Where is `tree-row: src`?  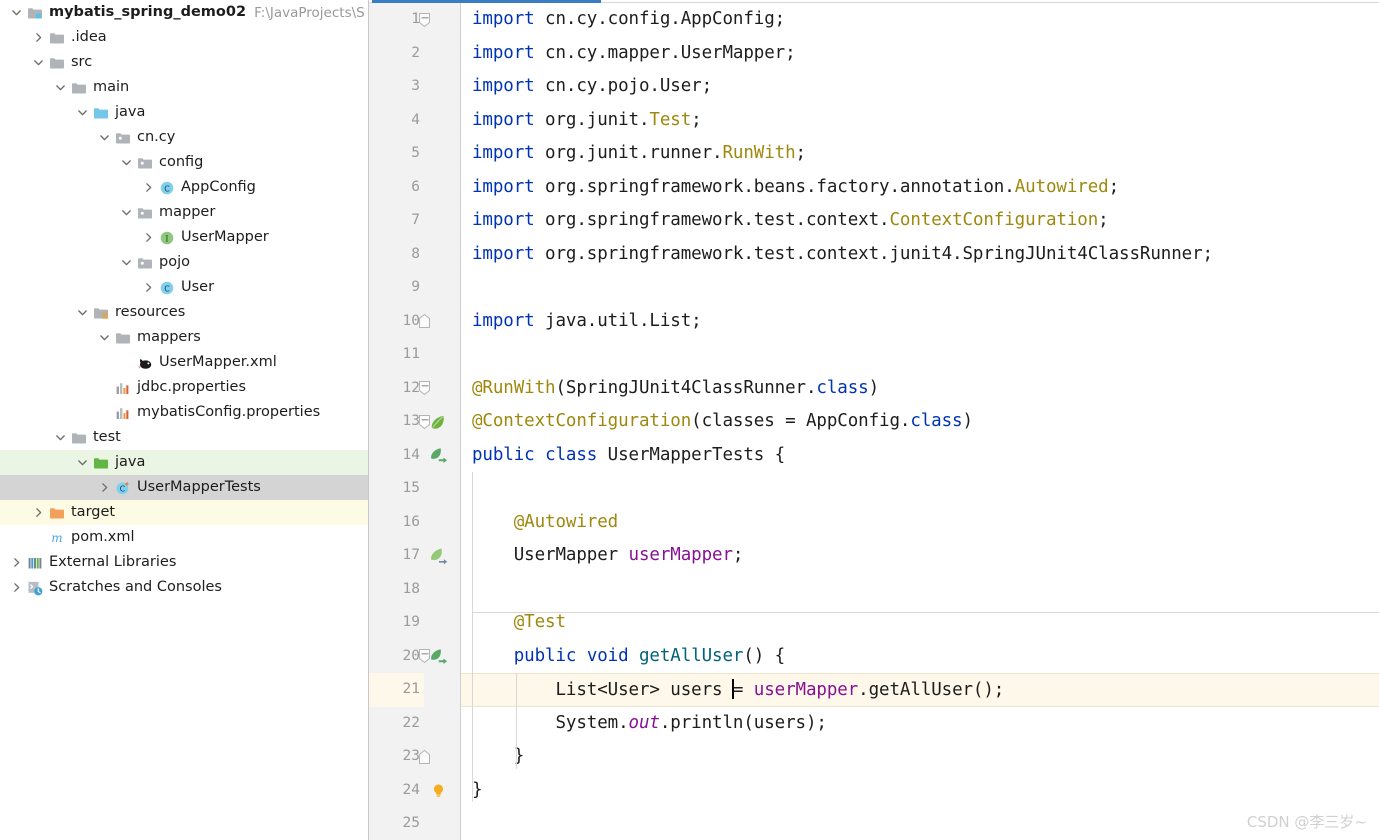 tree-row: src is located at coordinates (184, 62).